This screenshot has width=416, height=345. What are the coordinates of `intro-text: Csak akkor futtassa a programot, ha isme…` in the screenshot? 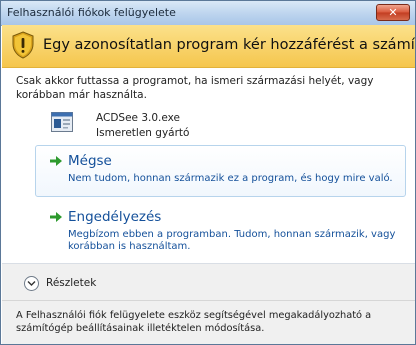 It's located at (195, 88).